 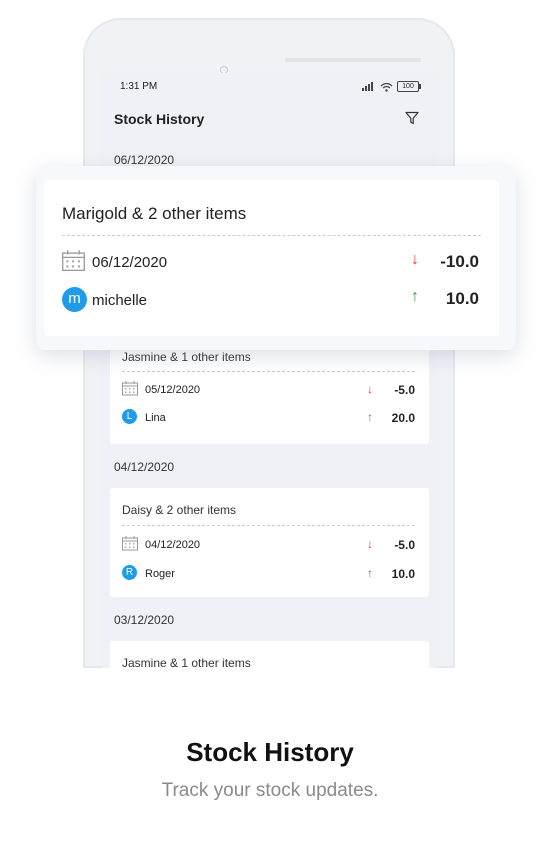 What do you see at coordinates (412, 120) in the screenshot?
I see `filter-icon` at bounding box center [412, 120].